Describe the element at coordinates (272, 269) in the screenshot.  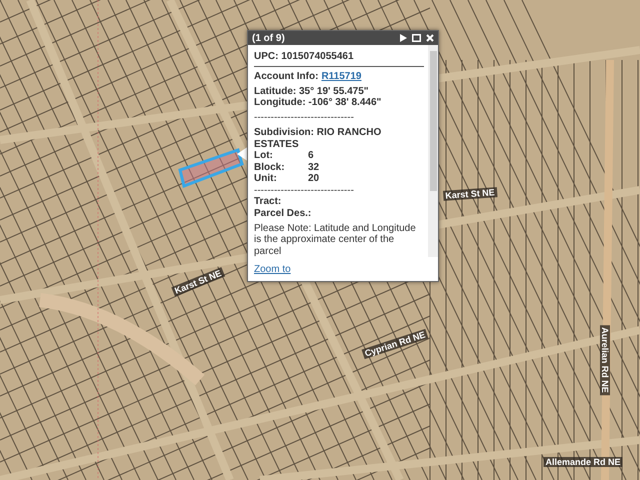
I see `zoom-to-link: Zoom to` at that location.